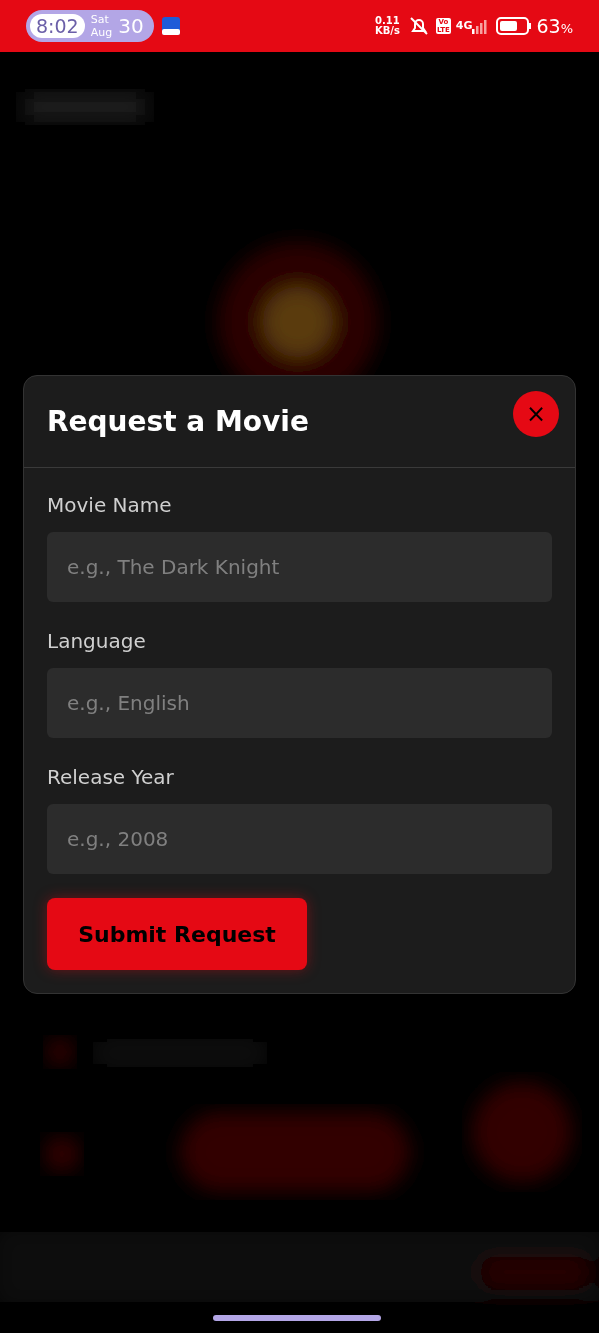  I want to click on speed-unit: KB/s, so click(387, 31).